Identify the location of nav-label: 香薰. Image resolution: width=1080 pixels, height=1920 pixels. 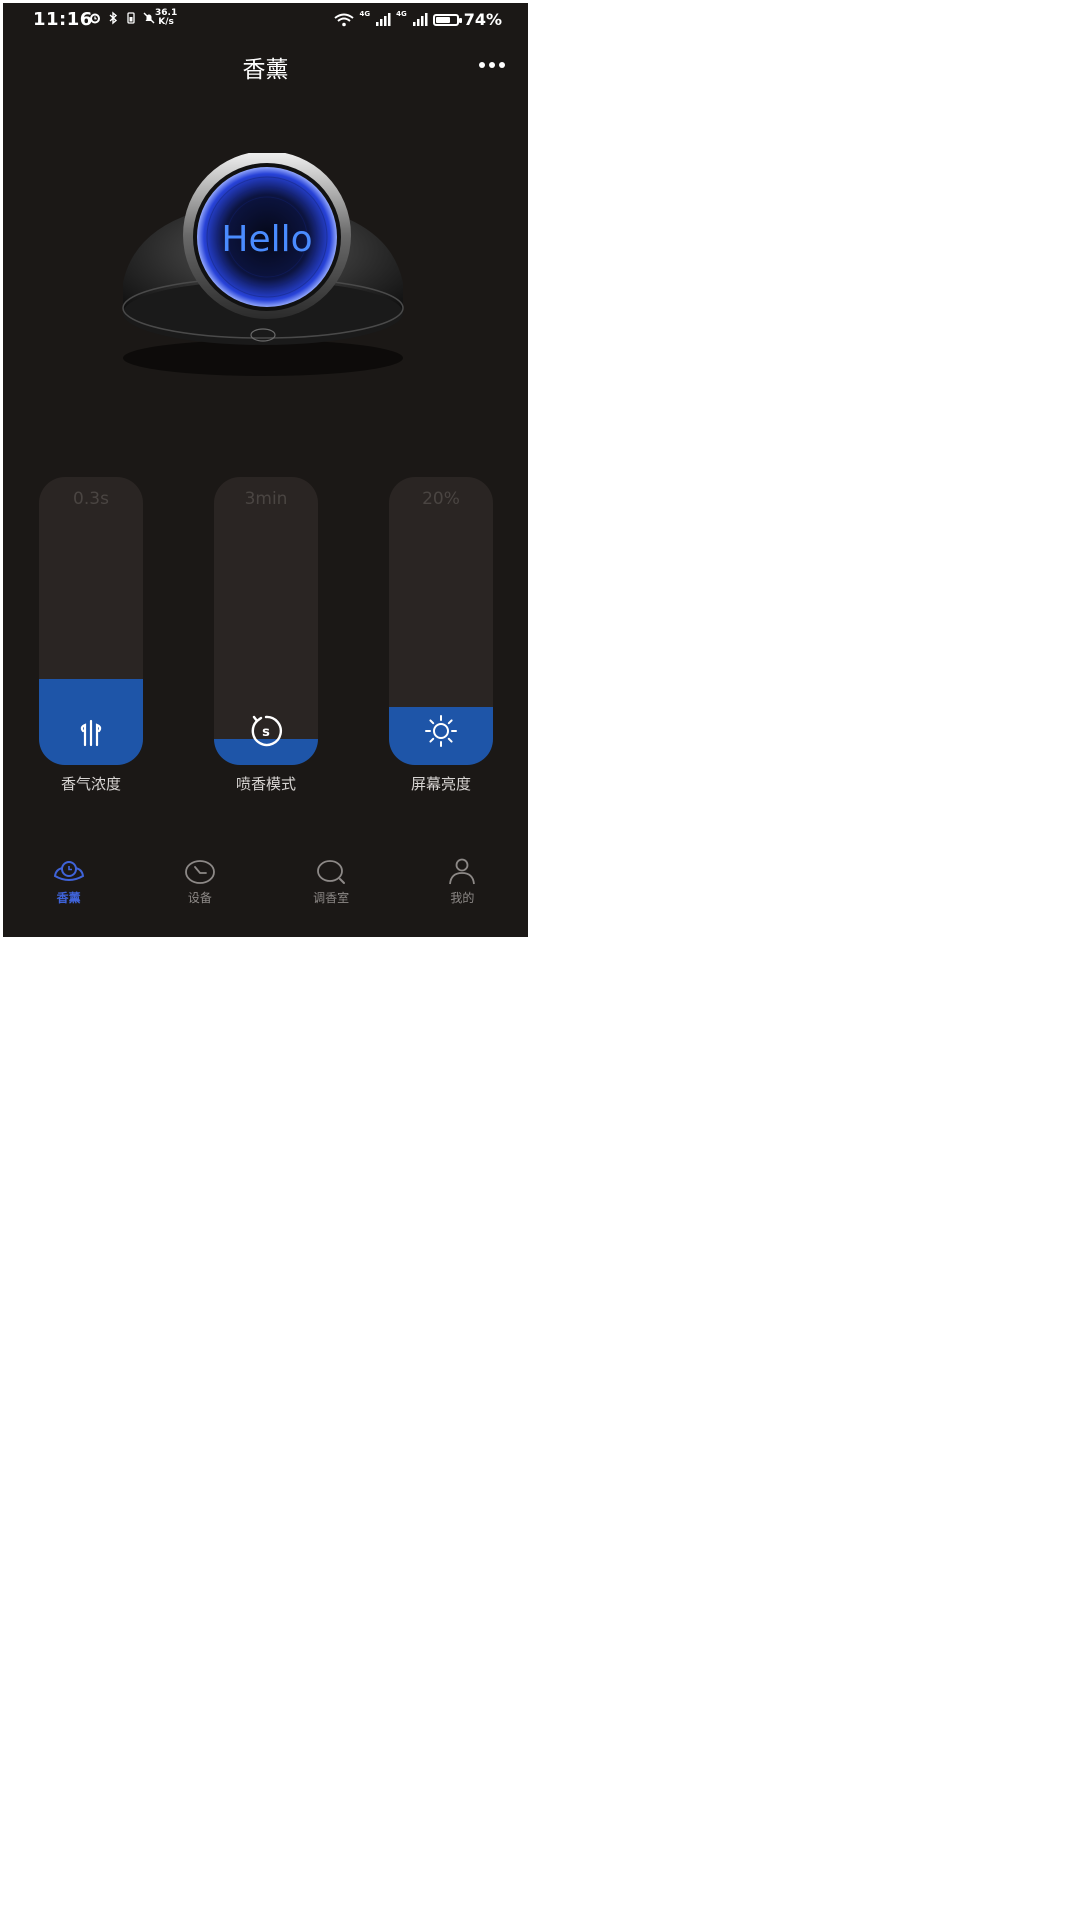
(68, 898).